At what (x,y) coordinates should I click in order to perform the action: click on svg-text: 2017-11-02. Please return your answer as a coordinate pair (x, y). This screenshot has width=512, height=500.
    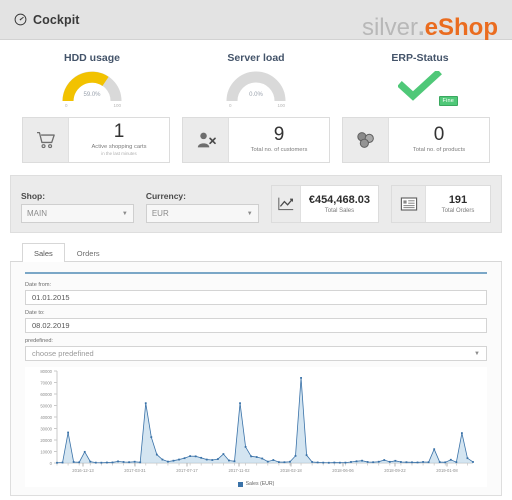
    Looking at the image, I should click on (239, 470).